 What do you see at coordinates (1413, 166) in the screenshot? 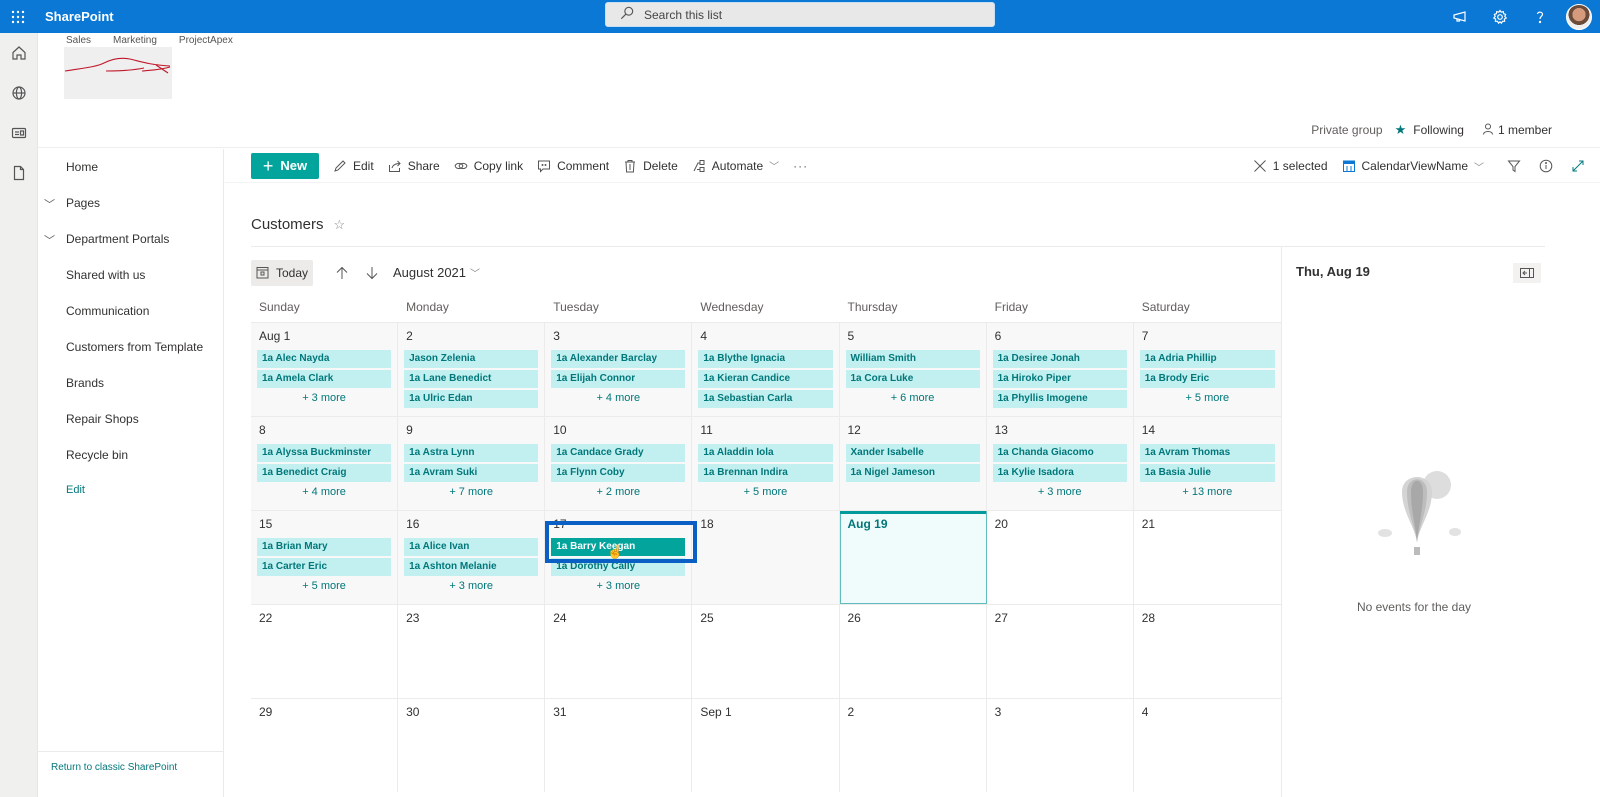
I see `view-switcher: CalendarViewName ﹀` at bounding box center [1413, 166].